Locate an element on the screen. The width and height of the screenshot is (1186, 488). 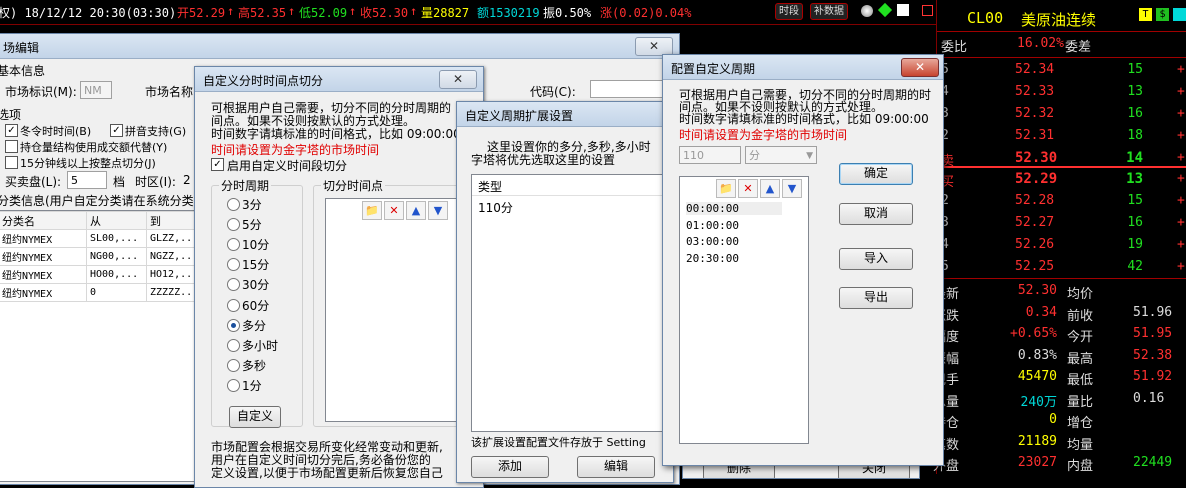
up-arrow-icon: ↑ is located at coordinates (353, 11).